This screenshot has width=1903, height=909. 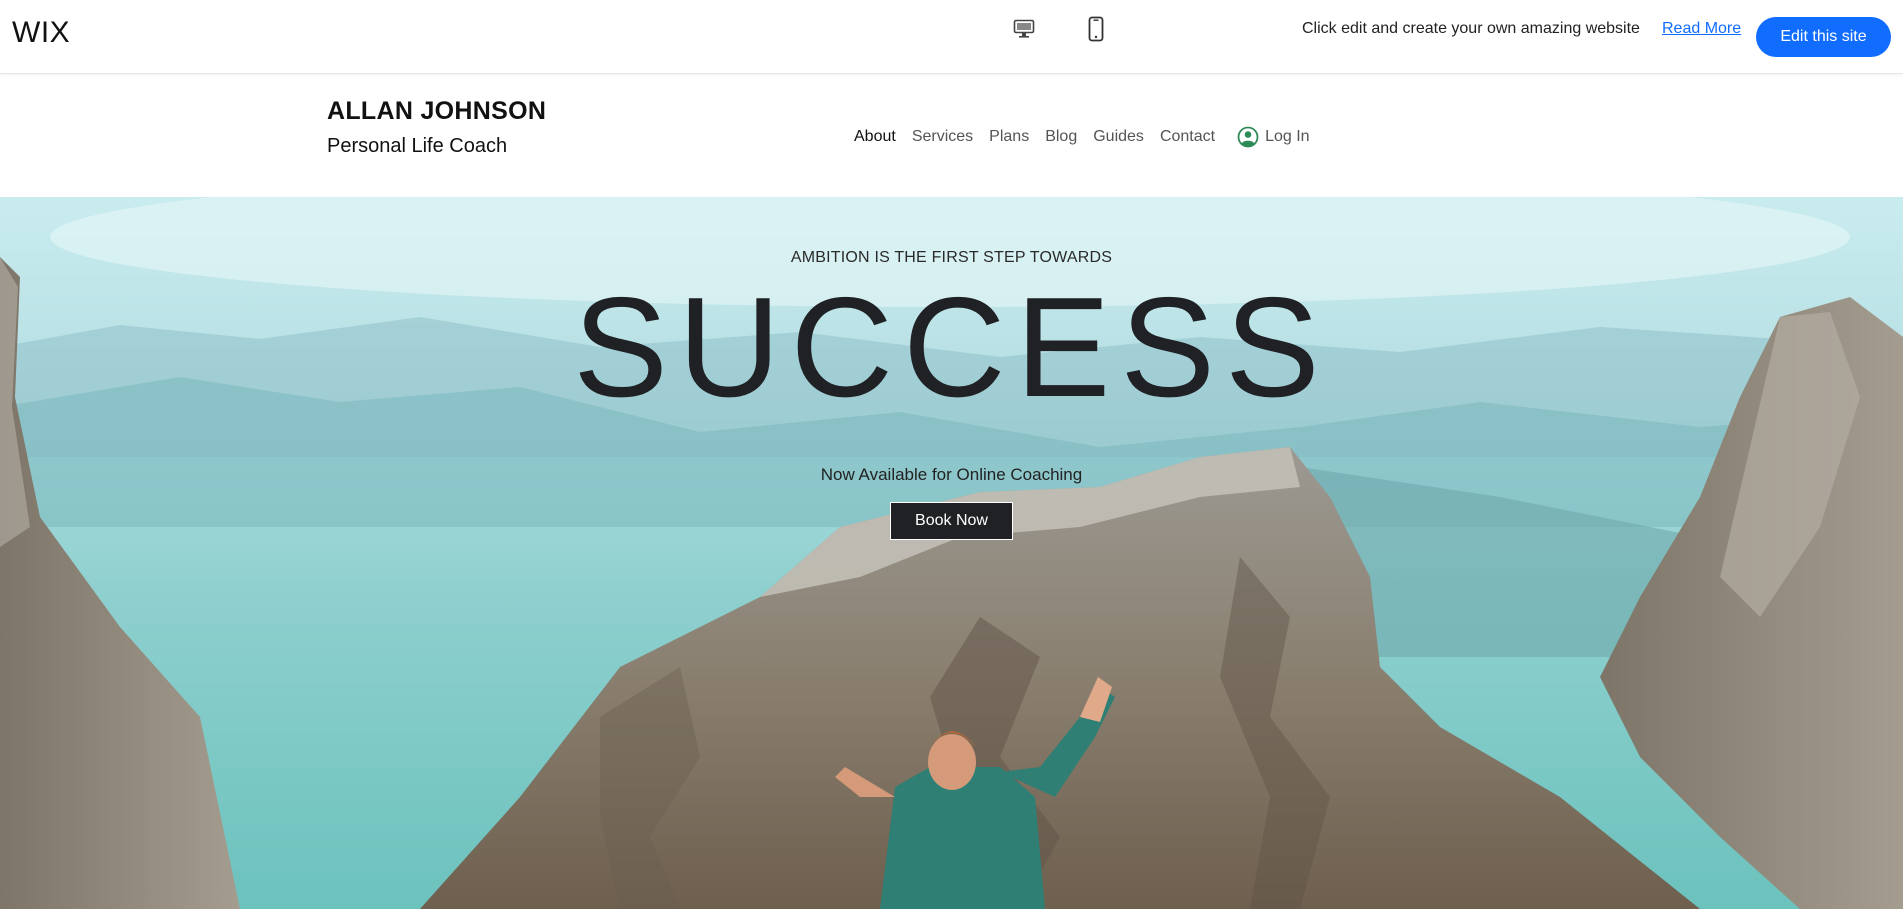 I want to click on nav-item-services: Services, so click(x=942, y=137).